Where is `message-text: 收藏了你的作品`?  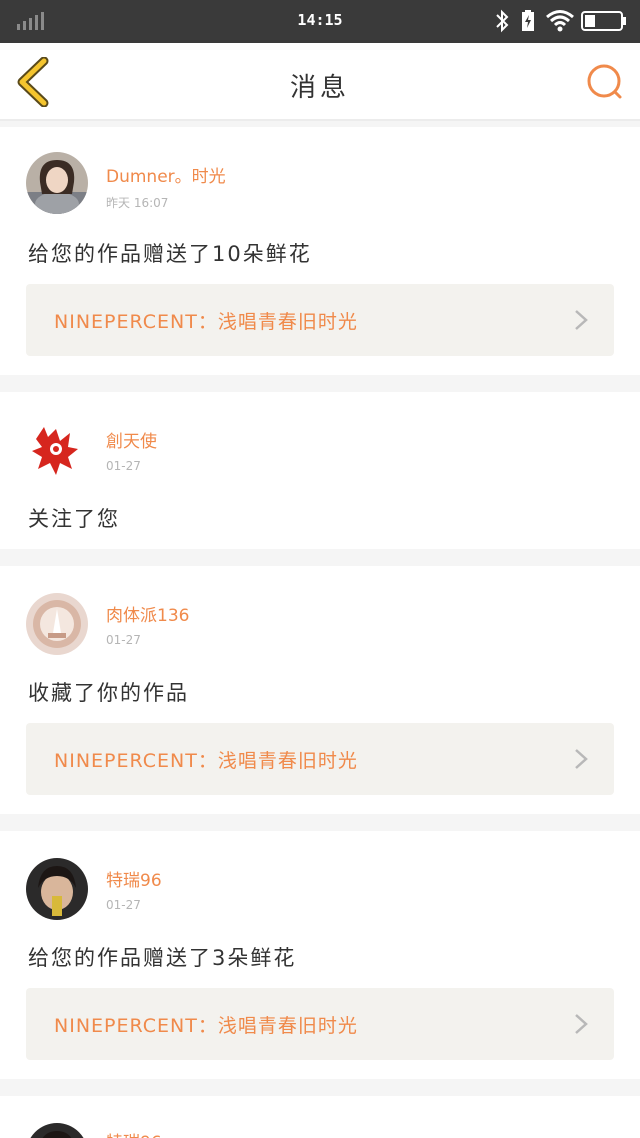
message-text: 收藏了你的作品 is located at coordinates (108, 693).